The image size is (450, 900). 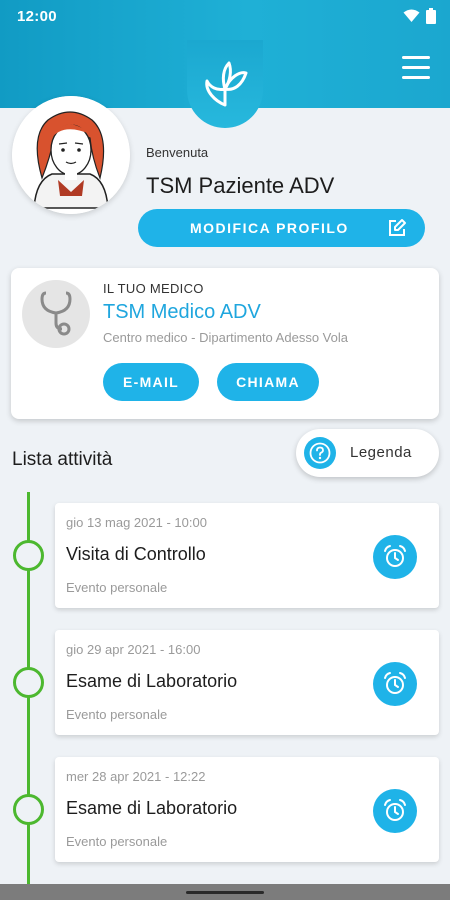 What do you see at coordinates (62, 459) in the screenshot?
I see `activities-title: Lista attività` at bounding box center [62, 459].